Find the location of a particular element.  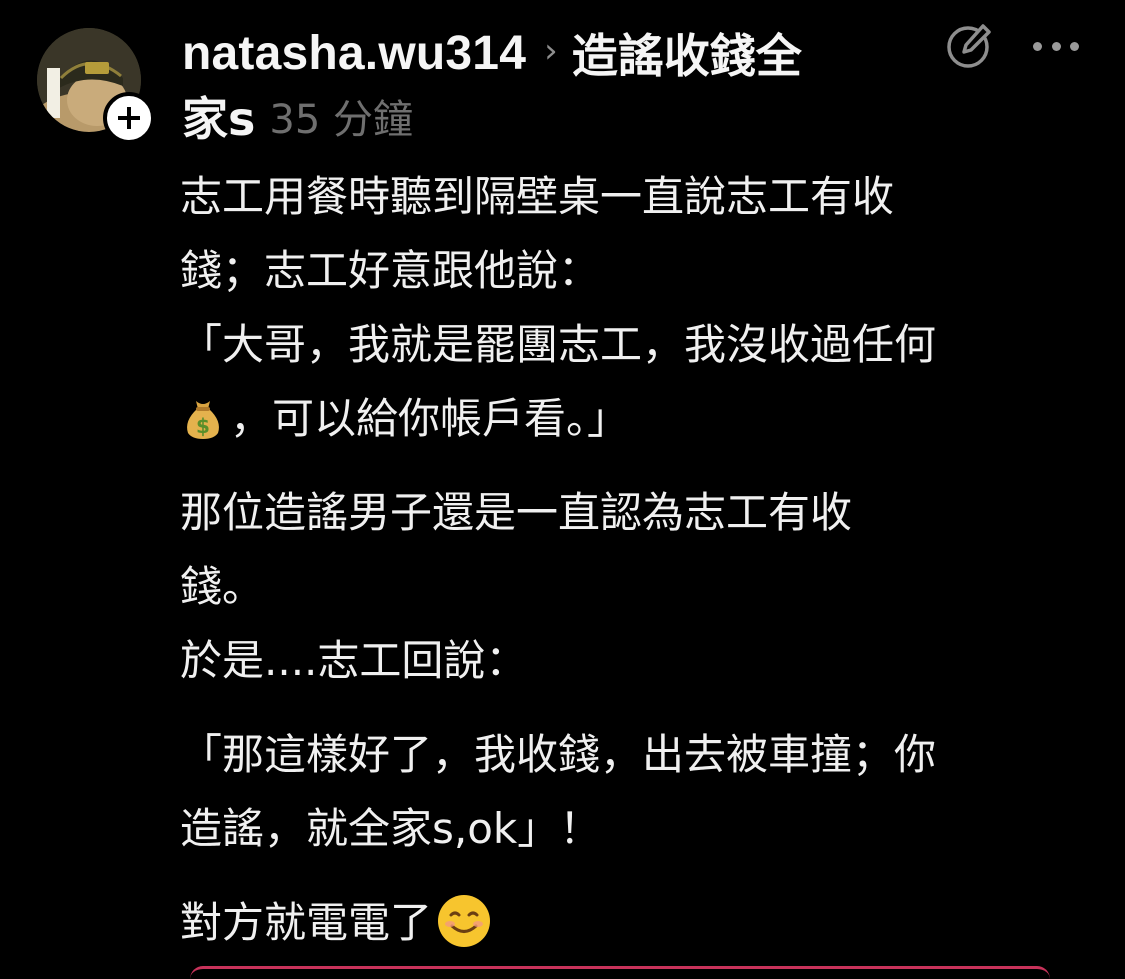

text-span: 對方就電電了 is located at coordinates (306, 922).